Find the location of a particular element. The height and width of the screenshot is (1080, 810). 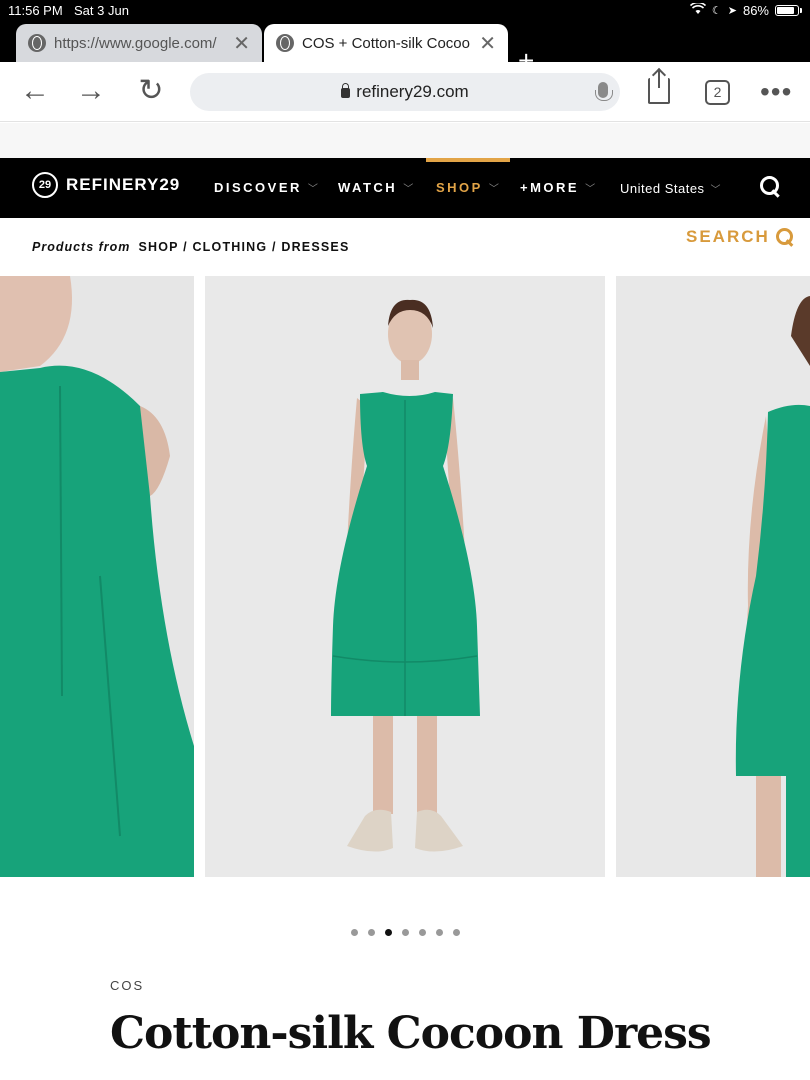

shop-active-indicator is located at coordinates (468, 160).